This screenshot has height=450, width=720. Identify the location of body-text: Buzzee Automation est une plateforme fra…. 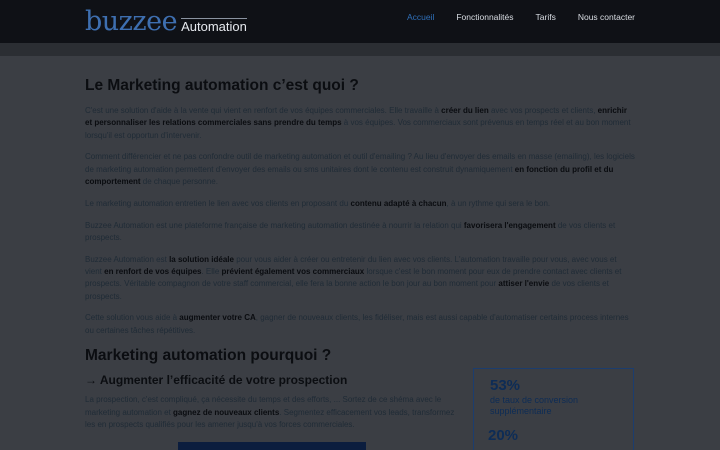
(274, 225).